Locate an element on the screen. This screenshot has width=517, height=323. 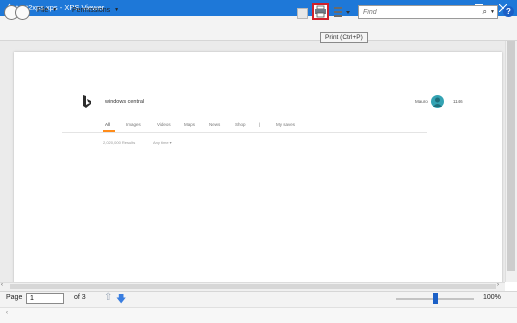
vertical-scroll-thumb is located at coordinates (511, 156).